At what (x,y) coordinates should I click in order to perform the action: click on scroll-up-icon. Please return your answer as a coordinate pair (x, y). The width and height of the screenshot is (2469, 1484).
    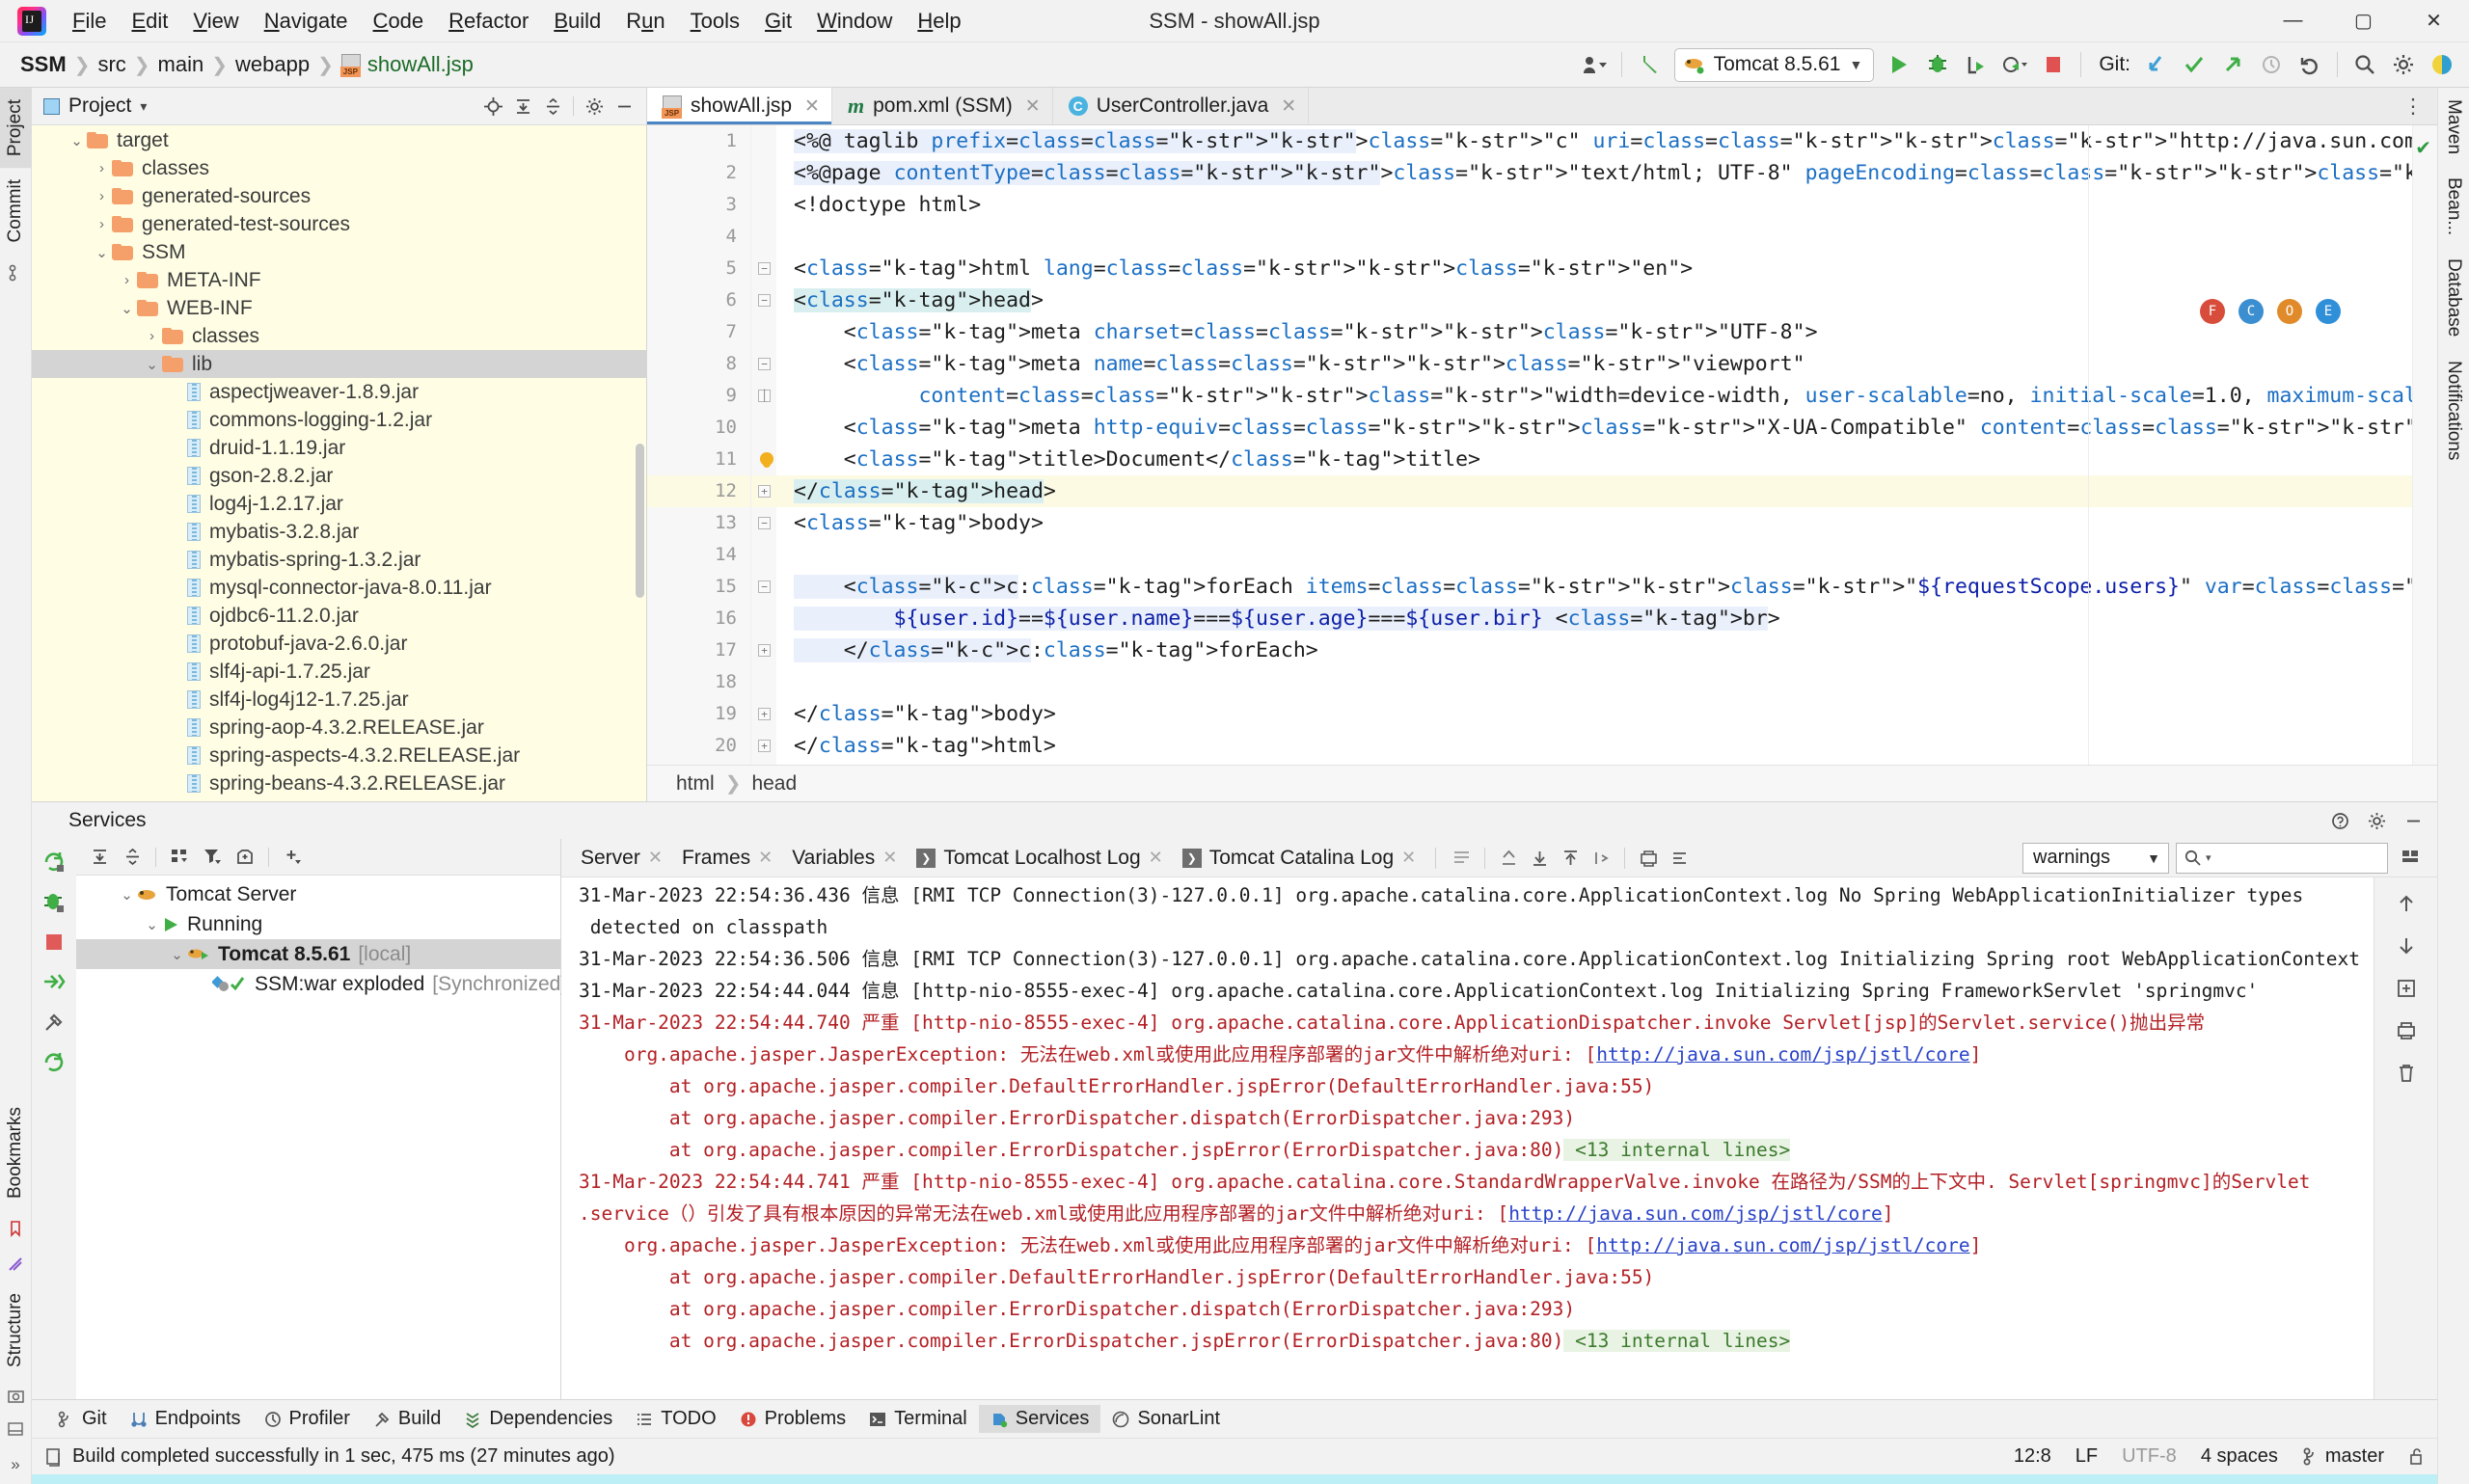
    Looking at the image, I should click on (1508, 858).